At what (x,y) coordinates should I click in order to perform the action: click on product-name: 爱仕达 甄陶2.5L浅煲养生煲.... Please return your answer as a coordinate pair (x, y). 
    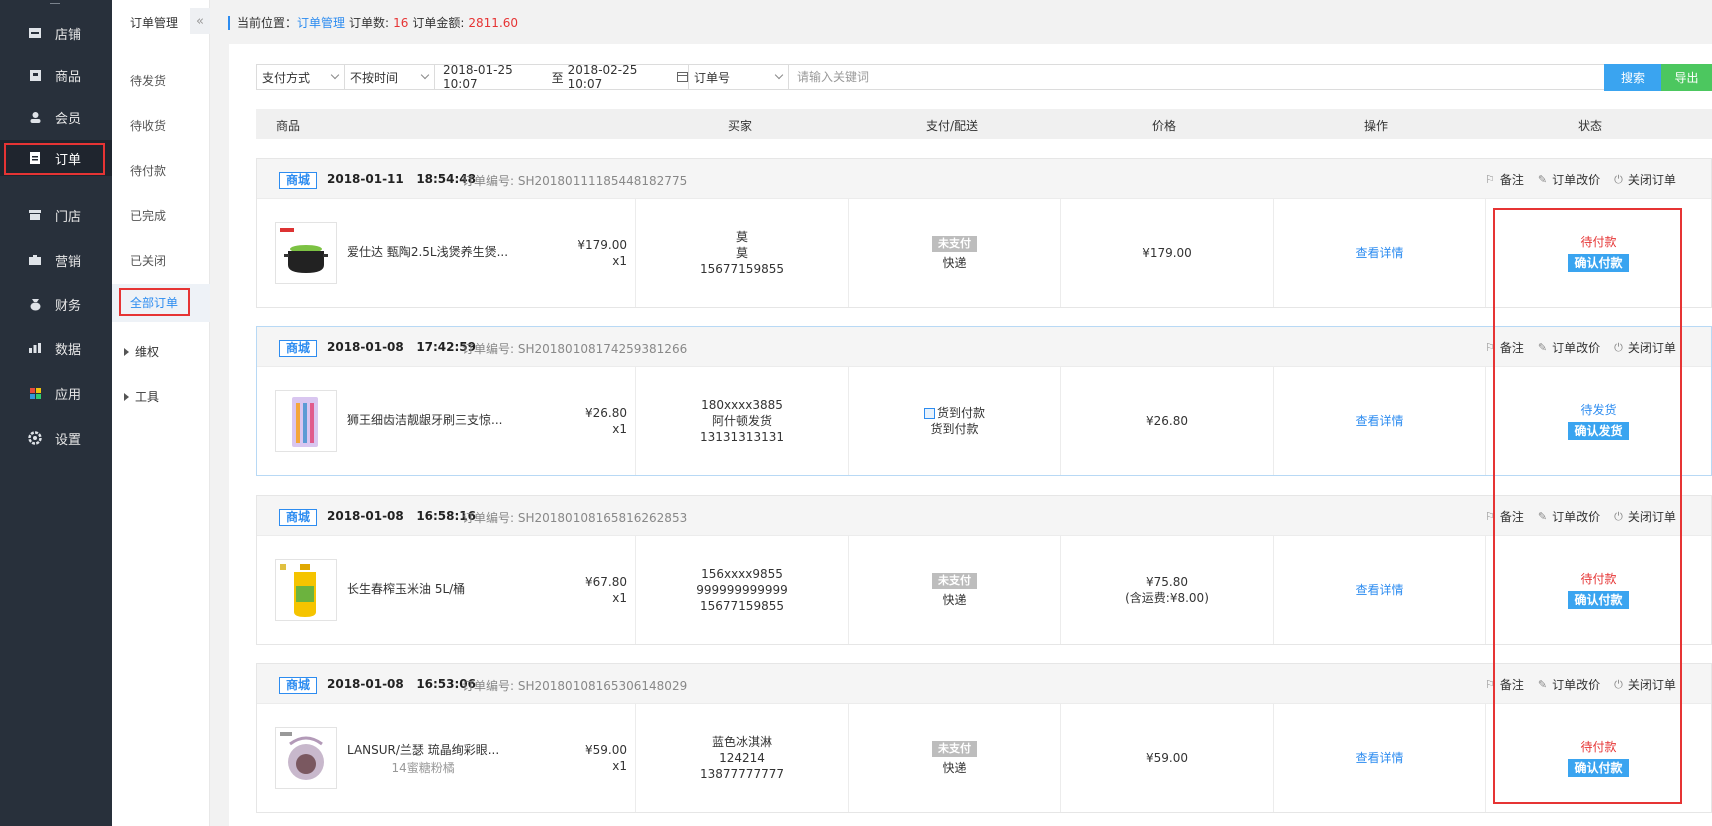
    Looking at the image, I should click on (427, 252).